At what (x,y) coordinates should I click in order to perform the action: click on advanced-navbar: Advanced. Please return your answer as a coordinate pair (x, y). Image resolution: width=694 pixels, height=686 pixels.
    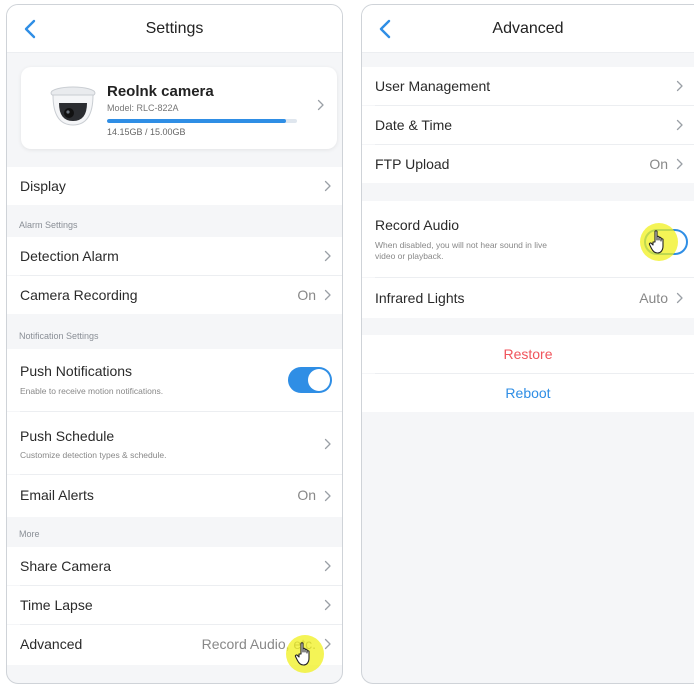
    Looking at the image, I should click on (528, 29).